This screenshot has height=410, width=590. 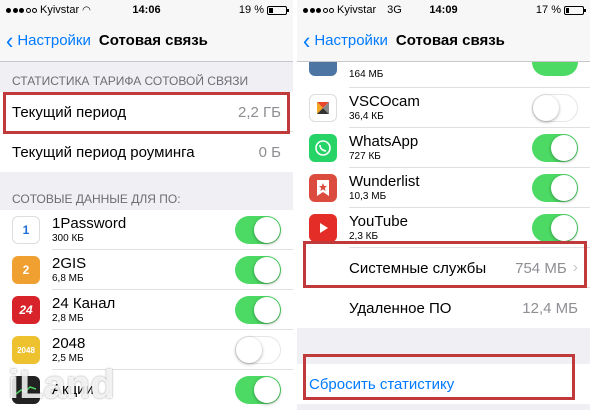 I want to click on 2gis-icon: 2, so click(x=26, y=270).